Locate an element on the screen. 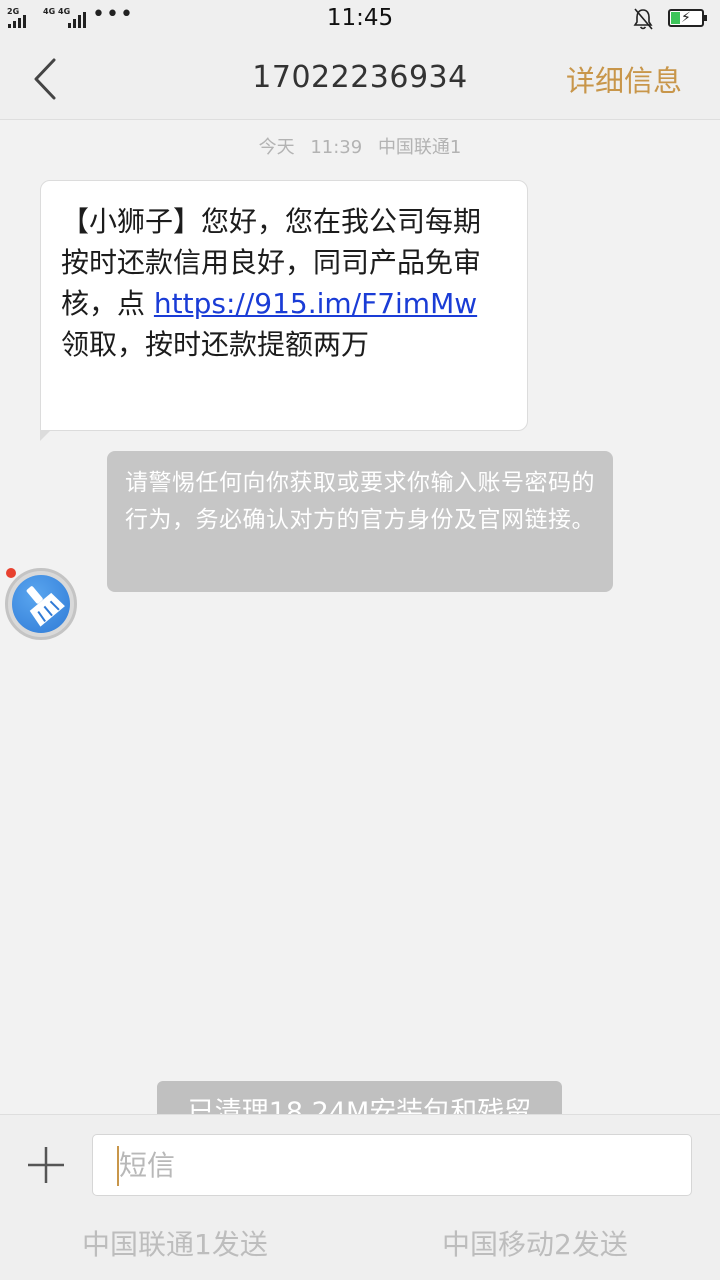 The height and width of the screenshot is (1280, 720). send-sim1-button: 中国联通1发送 is located at coordinates (175, 1243).